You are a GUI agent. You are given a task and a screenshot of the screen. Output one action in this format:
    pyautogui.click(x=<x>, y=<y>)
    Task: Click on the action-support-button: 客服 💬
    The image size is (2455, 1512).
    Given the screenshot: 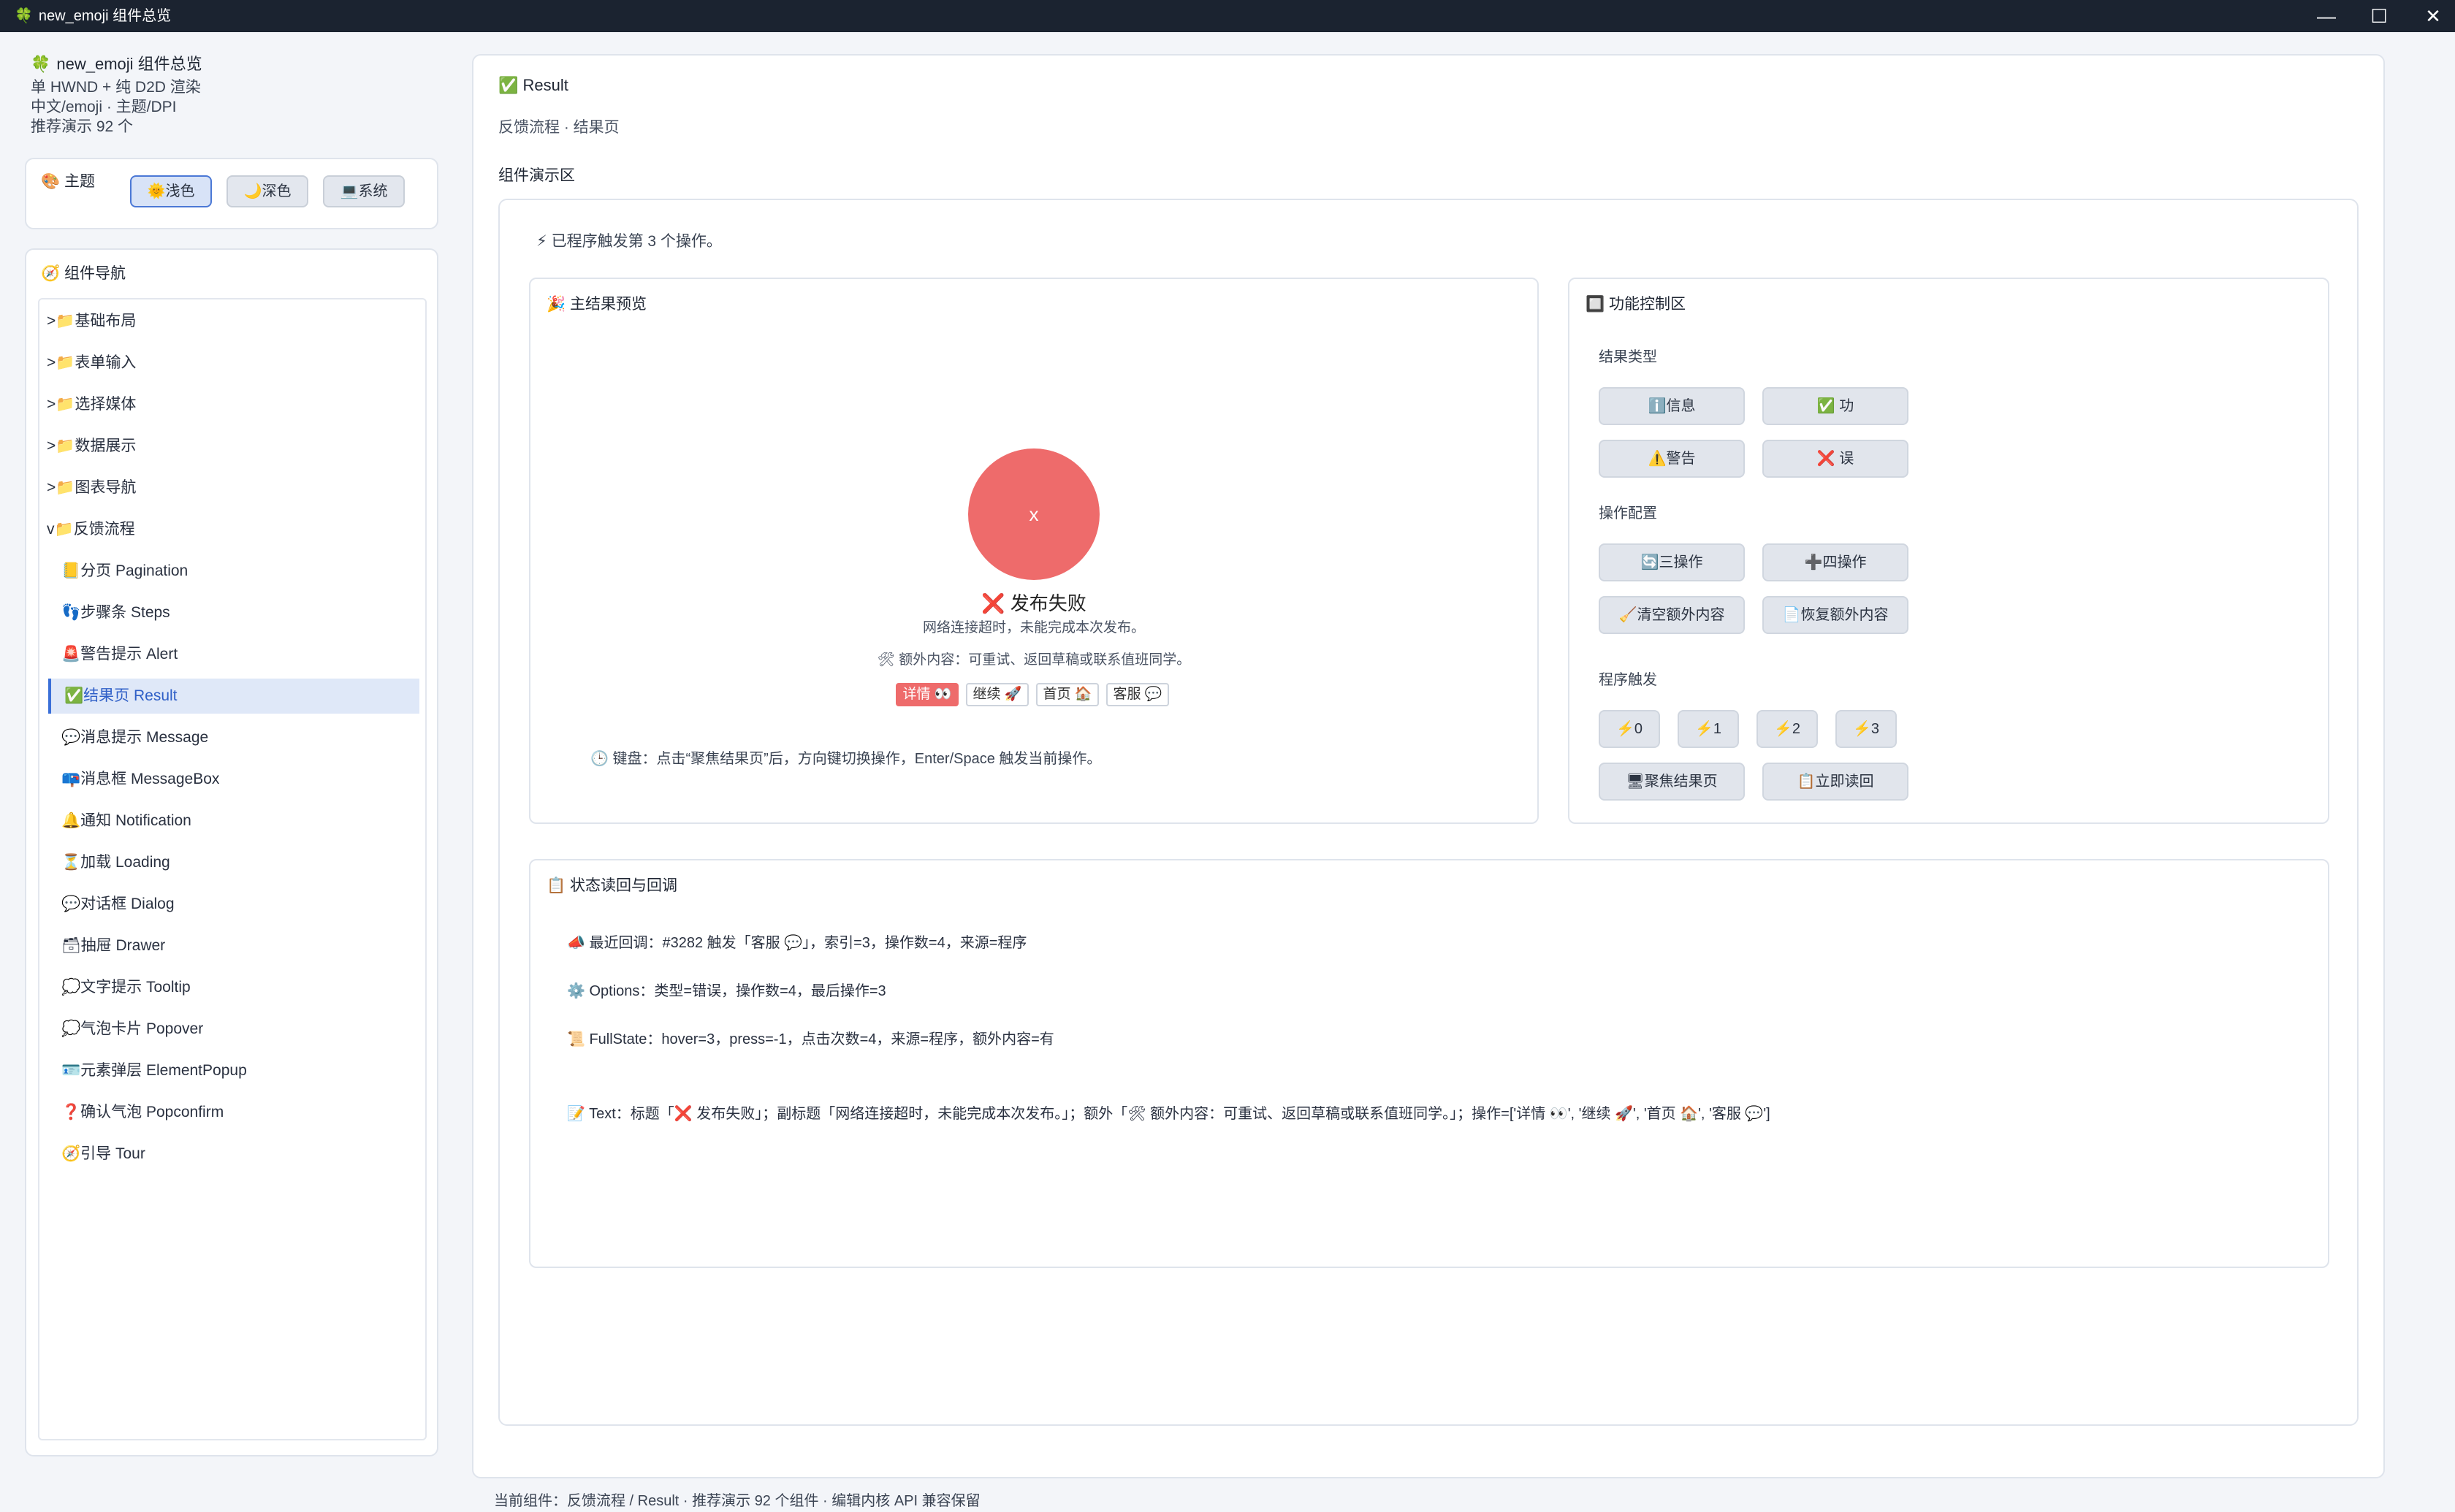 What is the action you would take?
    pyautogui.click(x=1137, y=694)
    